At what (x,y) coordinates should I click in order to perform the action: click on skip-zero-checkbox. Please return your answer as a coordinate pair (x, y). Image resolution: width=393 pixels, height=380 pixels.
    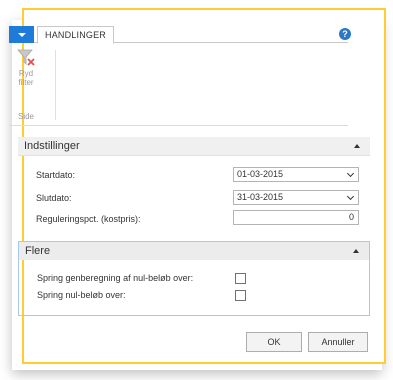
    Looking at the image, I should click on (240, 295).